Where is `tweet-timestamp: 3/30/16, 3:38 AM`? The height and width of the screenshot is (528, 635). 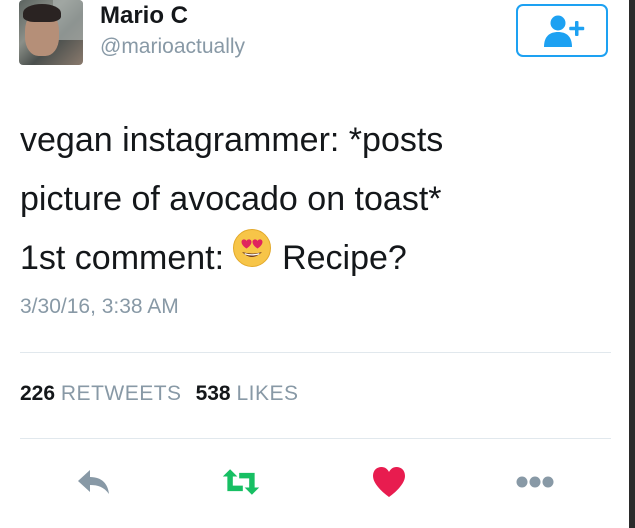
tweet-timestamp: 3/30/16, 3:38 AM is located at coordinates (99, 307).